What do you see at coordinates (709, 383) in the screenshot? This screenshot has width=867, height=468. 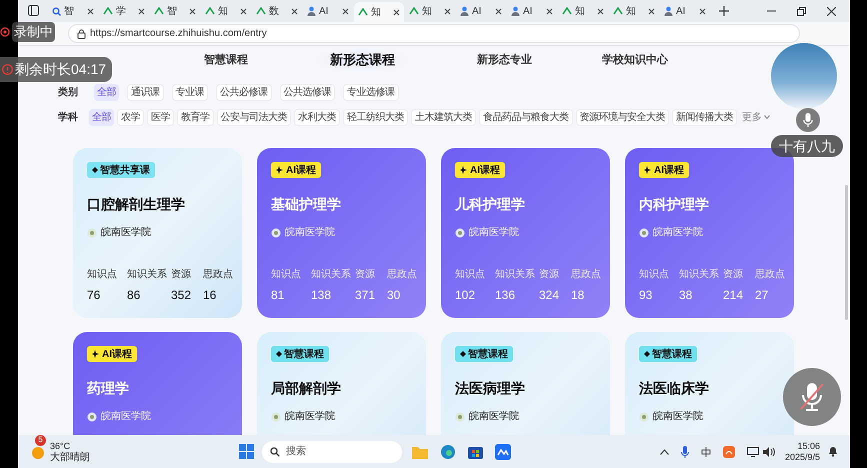 I see `course-card: 智慧课程 法医临床学 皖南医学院` at bounding box center [709, 383].